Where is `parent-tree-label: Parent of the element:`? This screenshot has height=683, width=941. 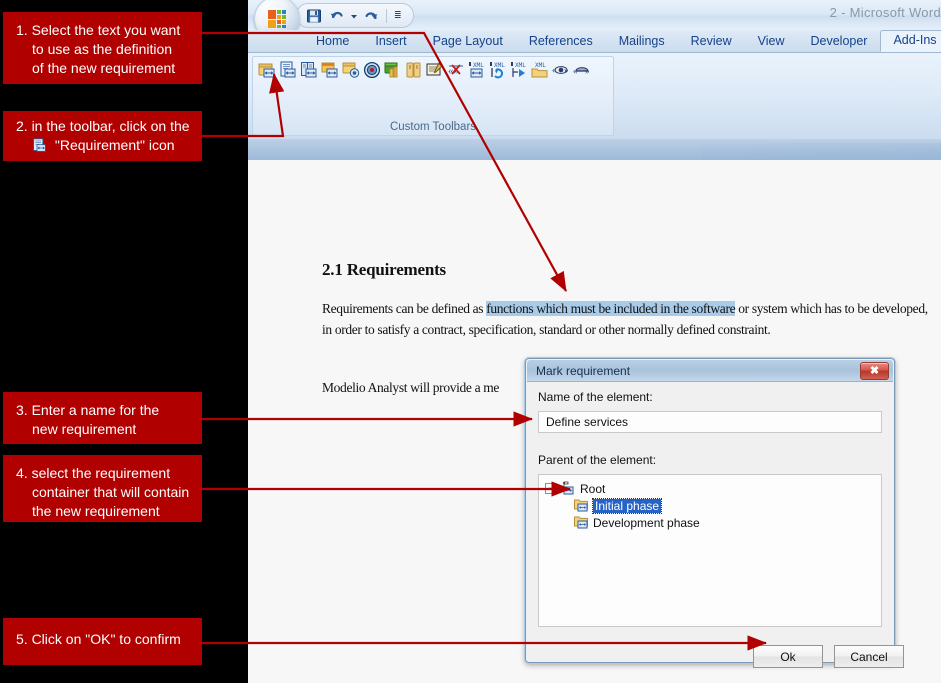 parent-tree-label: Parent of the element: is located at coordinates (597, 460).